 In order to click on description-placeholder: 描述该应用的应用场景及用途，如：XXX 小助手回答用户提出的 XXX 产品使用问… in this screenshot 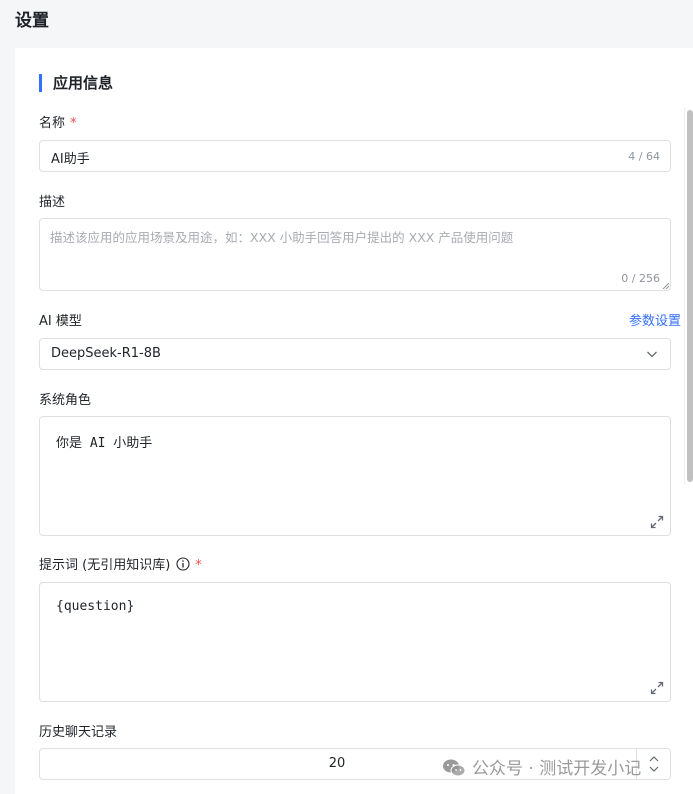, I will do `click(282, 237)`.